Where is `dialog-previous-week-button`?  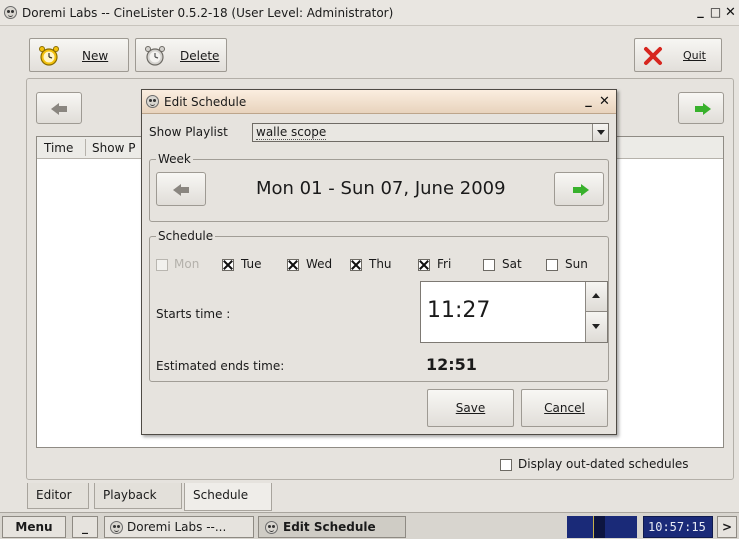 dialog-previous-week-button is located at coordinates (181, 189).